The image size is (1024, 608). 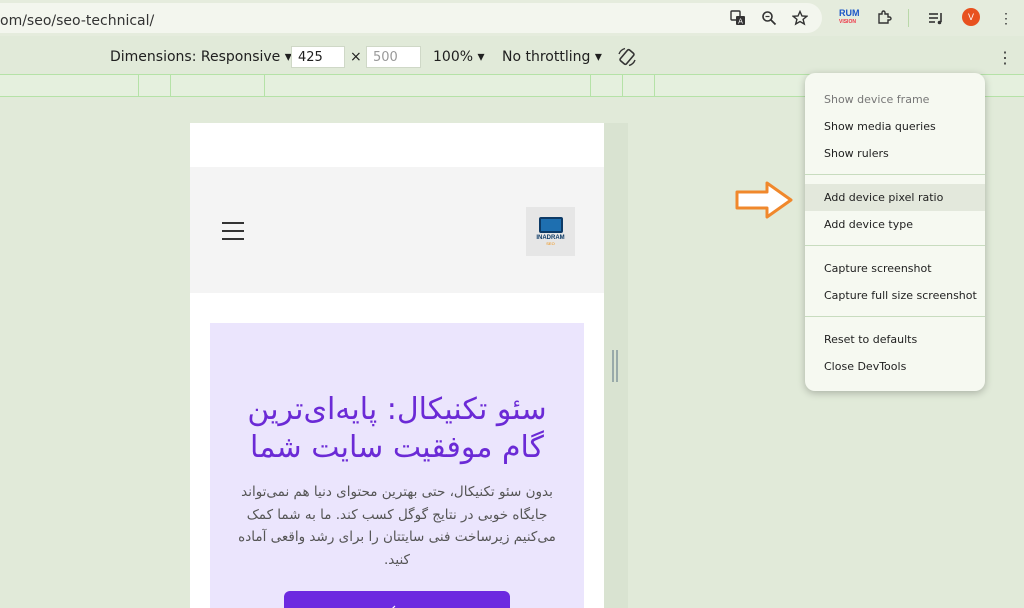 What do you see at coordinates (936, 18) in the screenshot?
I see `media-queue-icon` at bounding box center [936, 18].